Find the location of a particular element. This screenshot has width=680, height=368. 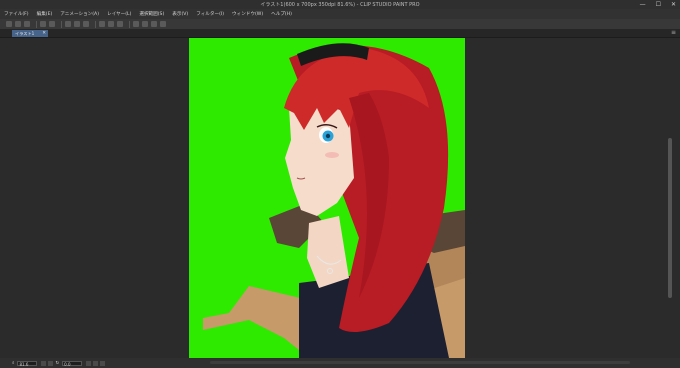

rotate-left-icon is located at coordinates (89, 363).